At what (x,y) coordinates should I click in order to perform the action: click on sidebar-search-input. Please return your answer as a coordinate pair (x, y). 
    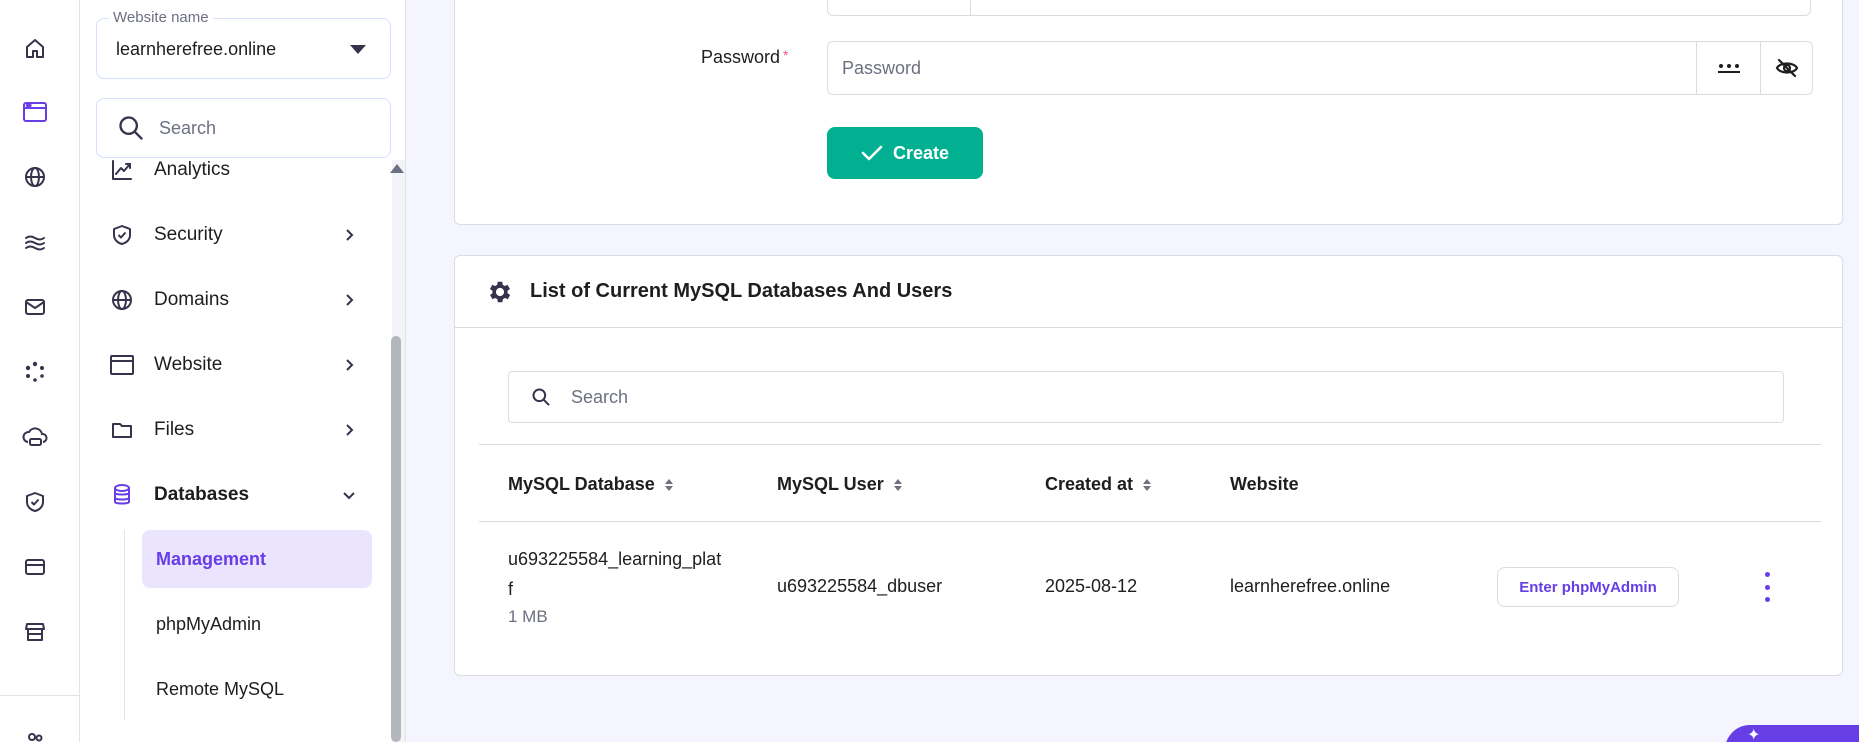
    Looking at the image, I should click on (269, 128).